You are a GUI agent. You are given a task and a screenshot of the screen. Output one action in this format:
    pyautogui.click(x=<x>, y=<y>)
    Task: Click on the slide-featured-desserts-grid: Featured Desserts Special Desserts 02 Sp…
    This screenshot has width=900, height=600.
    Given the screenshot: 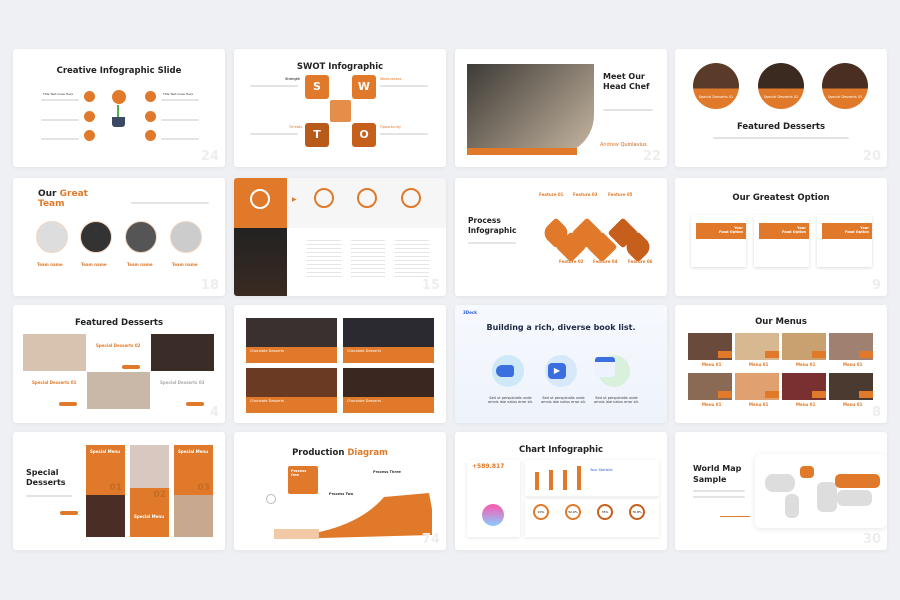 What is the action you would take?
    pyautogui.click(x=119, y=364)
    